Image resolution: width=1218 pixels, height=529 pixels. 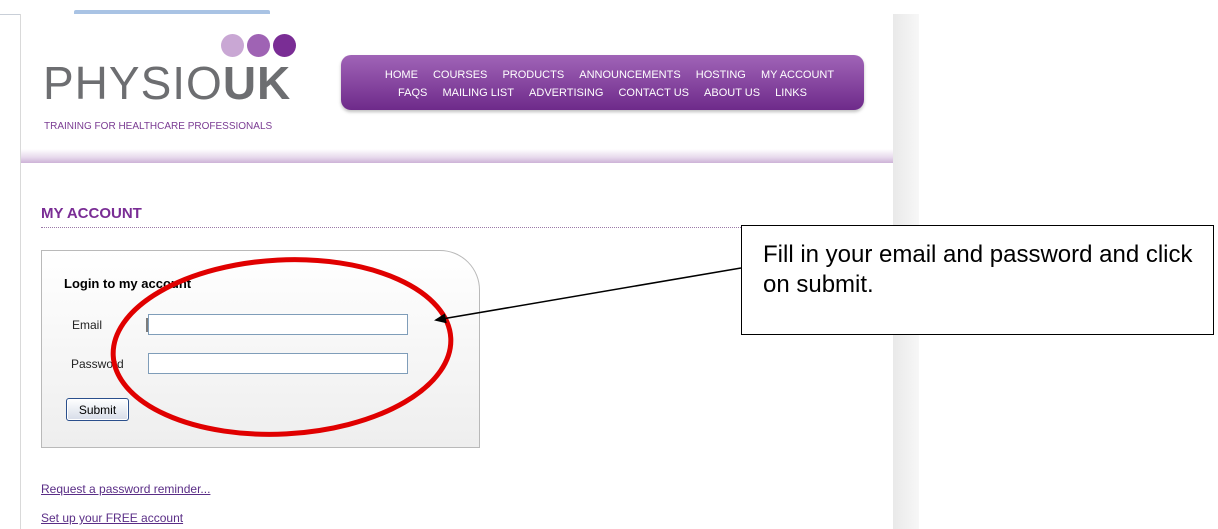 What do you see at coordinates (460, 75) in the screenshot?
I see `nav-courses: COURSES` at bounding box center [460, 75].